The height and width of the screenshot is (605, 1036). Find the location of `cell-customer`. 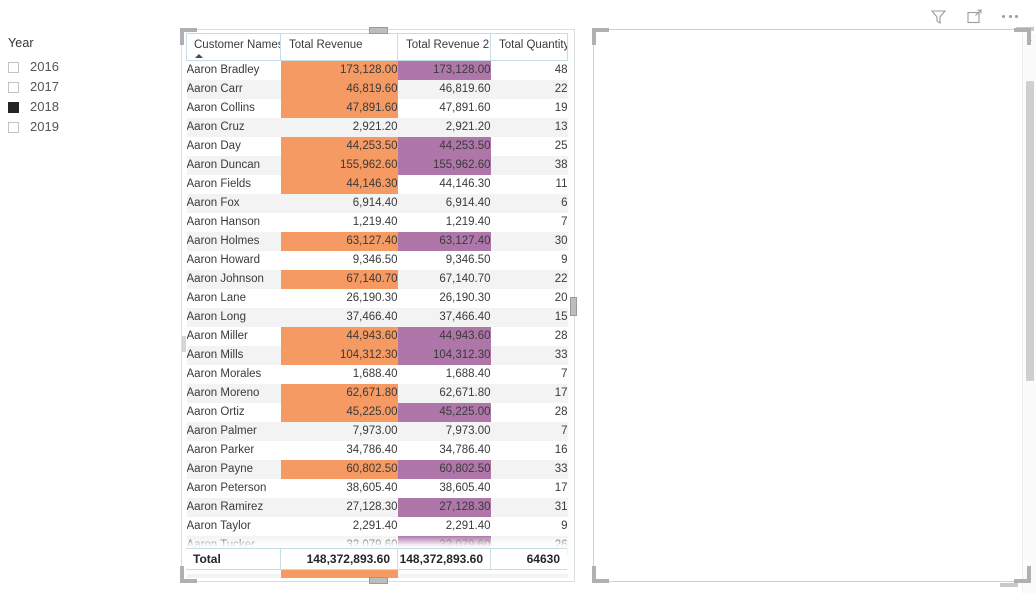

cell-customer is located at coordinates (233, 576).